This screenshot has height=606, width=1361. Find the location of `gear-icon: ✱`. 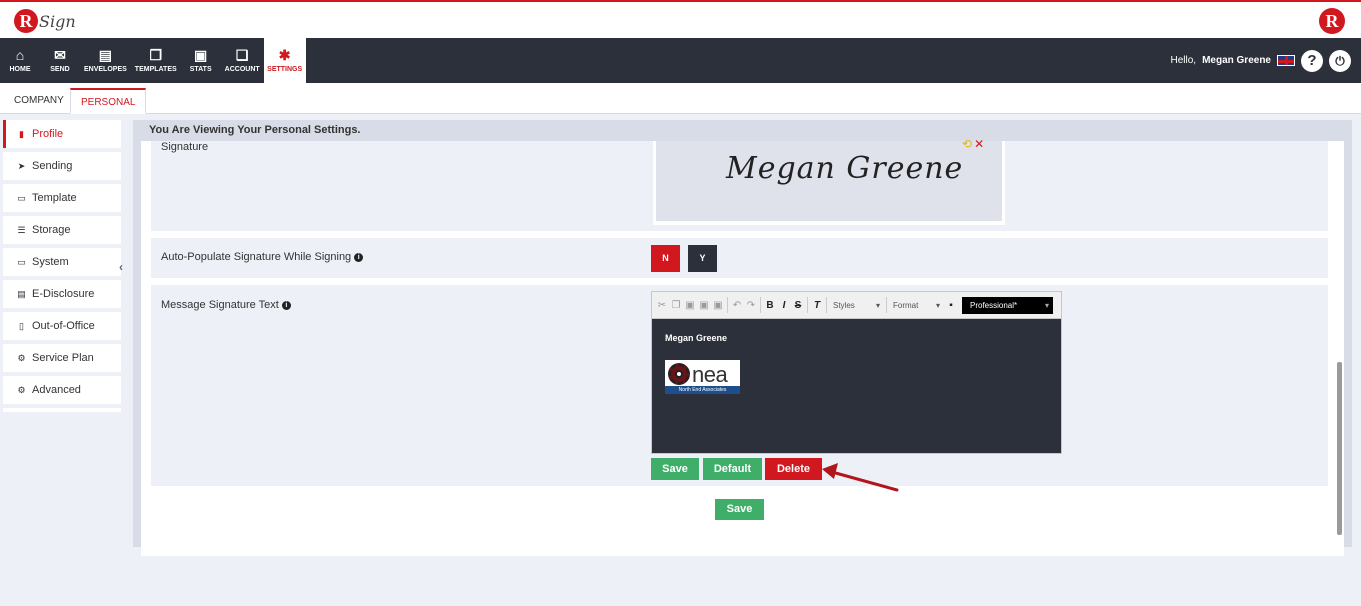

gear-icon: ✱ is located at coordinates (284, 55).